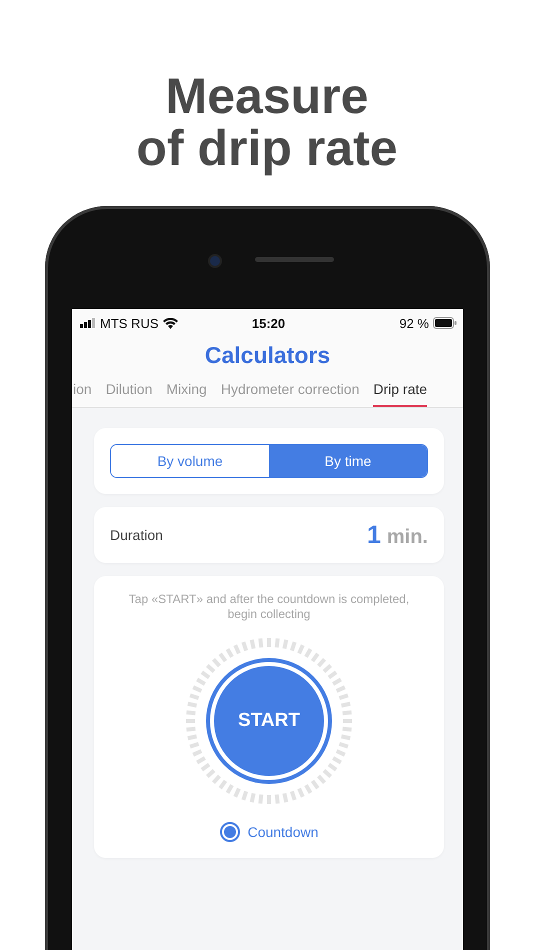 Image resolution: width=534 pixels, height=950 pixels. What do you see at coordinates (269, 535) in the screenshot?
I see `duration-row: Duration 1 min.` at bounding box center [269, 535].